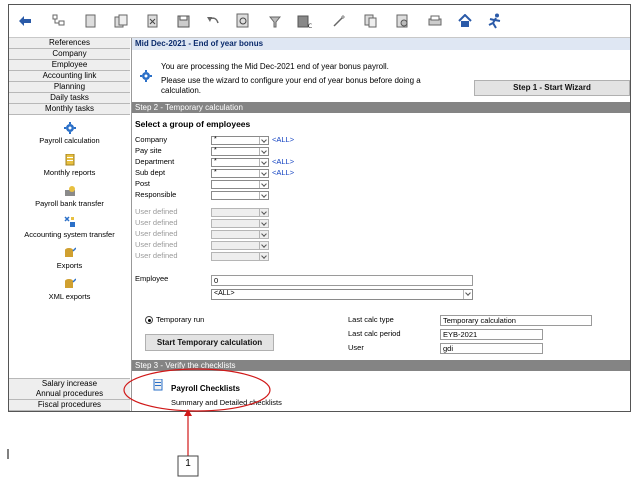 This screenshot has height=484, width=643. Describe the element at coordinates (188, 412) in the screenshot. I see `arrow-head-icon` at that location.